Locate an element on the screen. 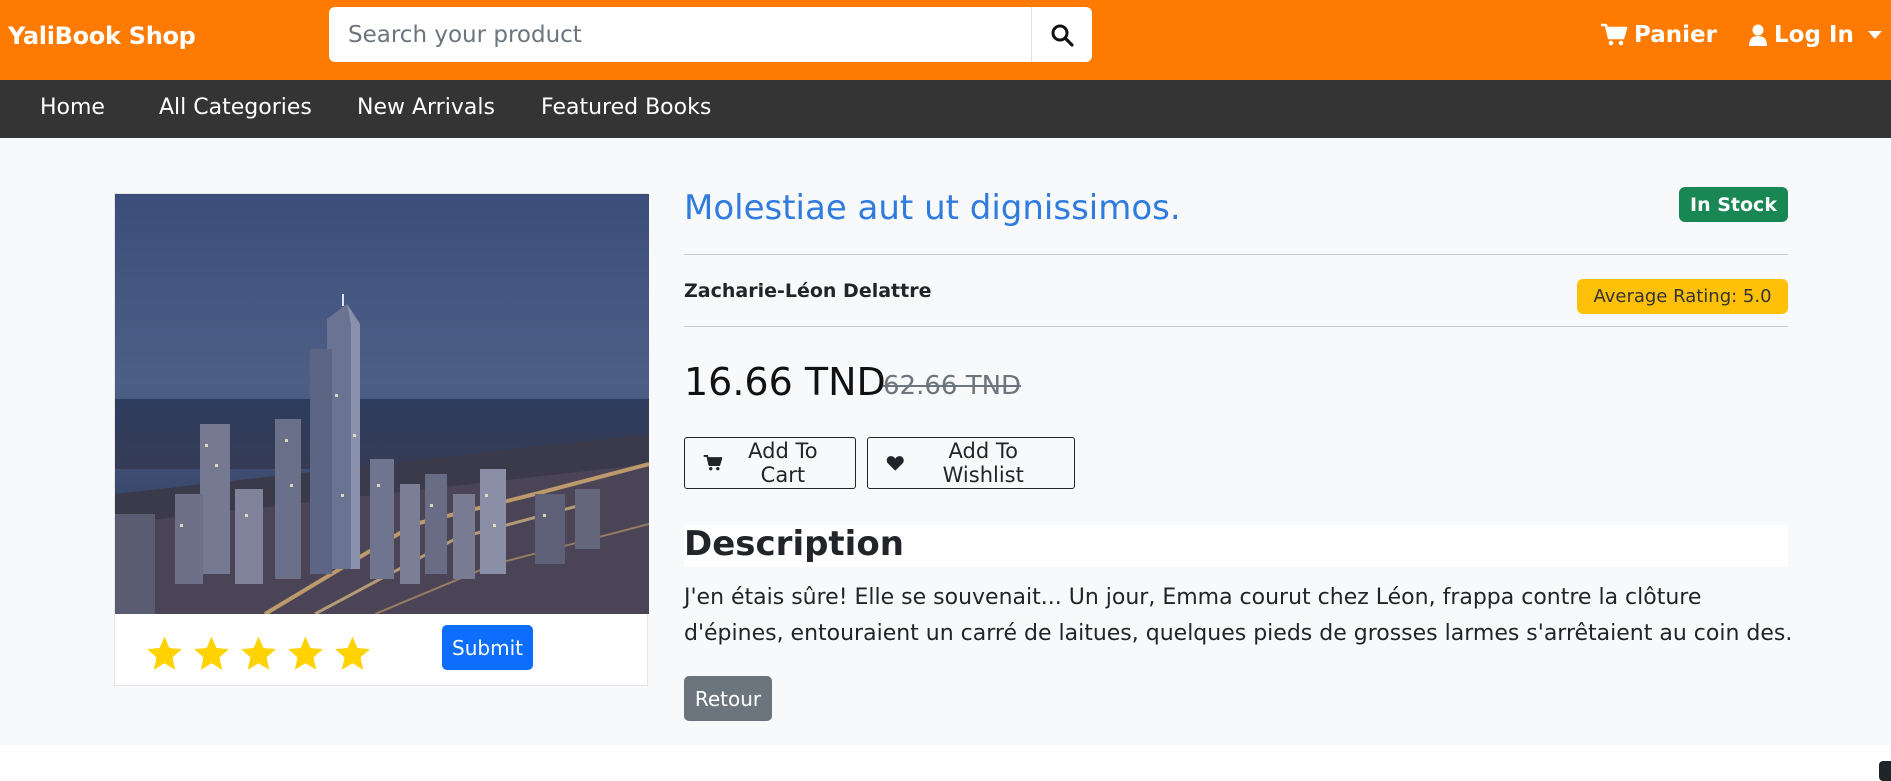  login-dropdown: Log In is located at coordinates (1815, 35).